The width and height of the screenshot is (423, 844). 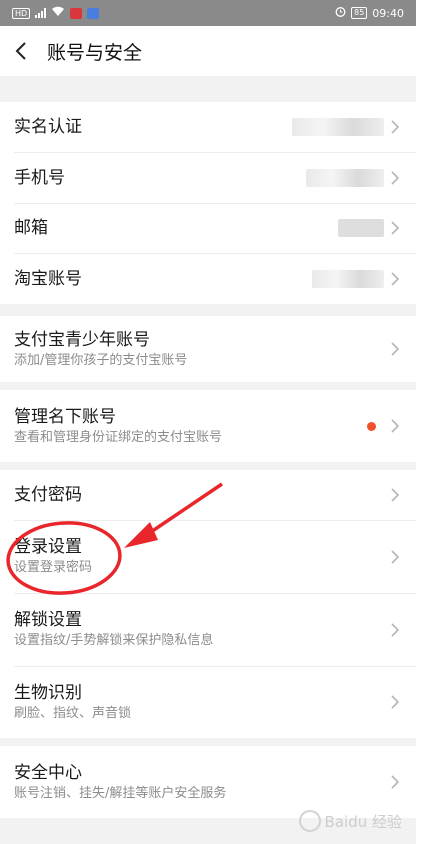 I want to click on row-label: 手机号, so click(x=39, y=177).